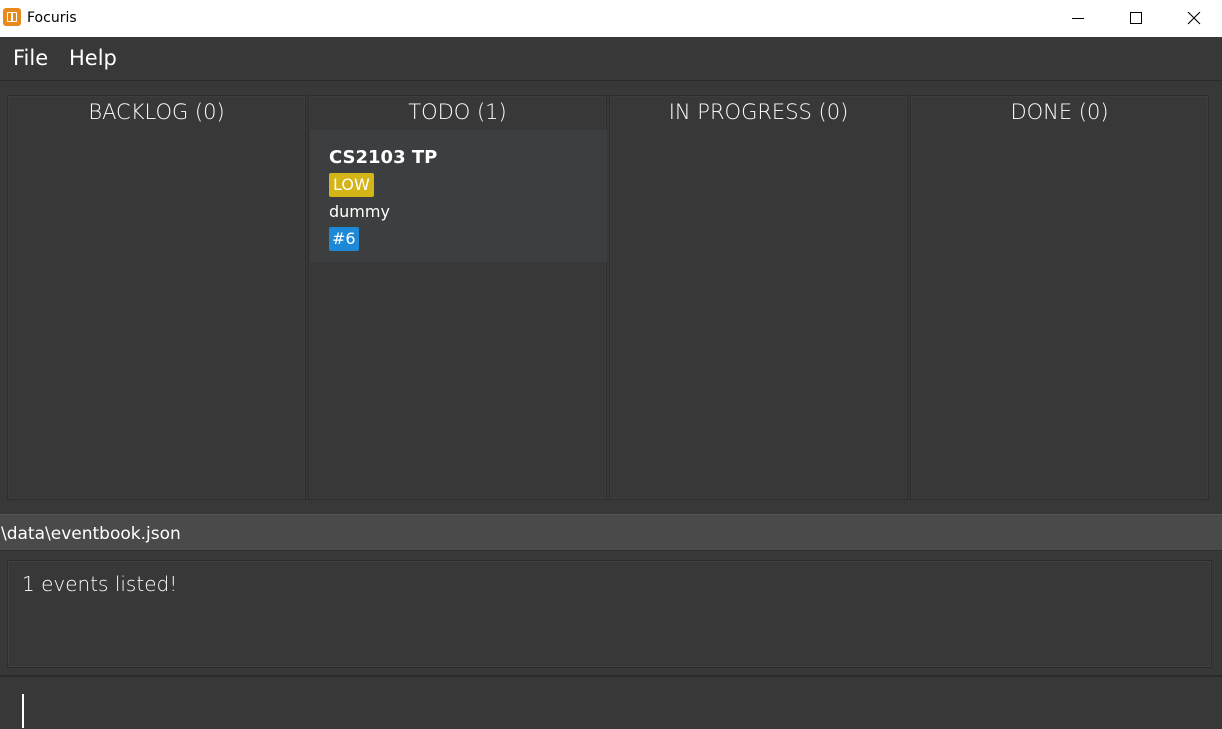 This screenshot has height=729, width=1222. Describe the element at coordinates (457, 112) in the screenshot. I see `column-header-todo: TODO (1)` at that location.